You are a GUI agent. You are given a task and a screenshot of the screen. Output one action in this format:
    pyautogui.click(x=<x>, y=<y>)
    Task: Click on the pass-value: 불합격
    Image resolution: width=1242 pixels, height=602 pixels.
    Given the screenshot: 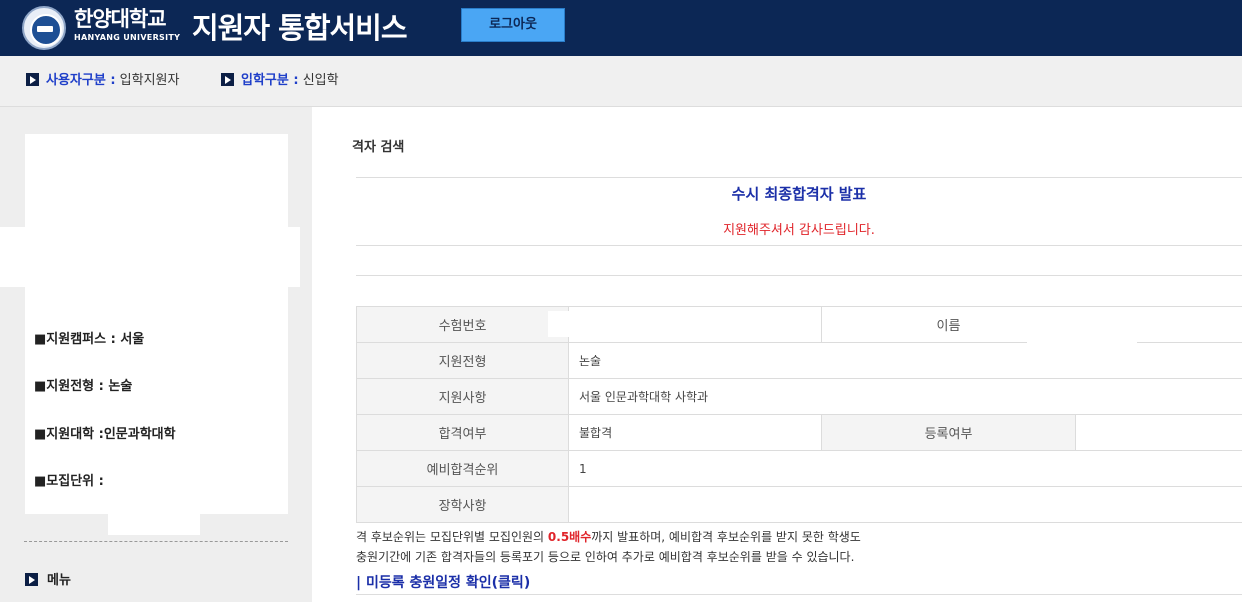 What is the action you would take?
    pyautogui.click(x=695, y=432)
    